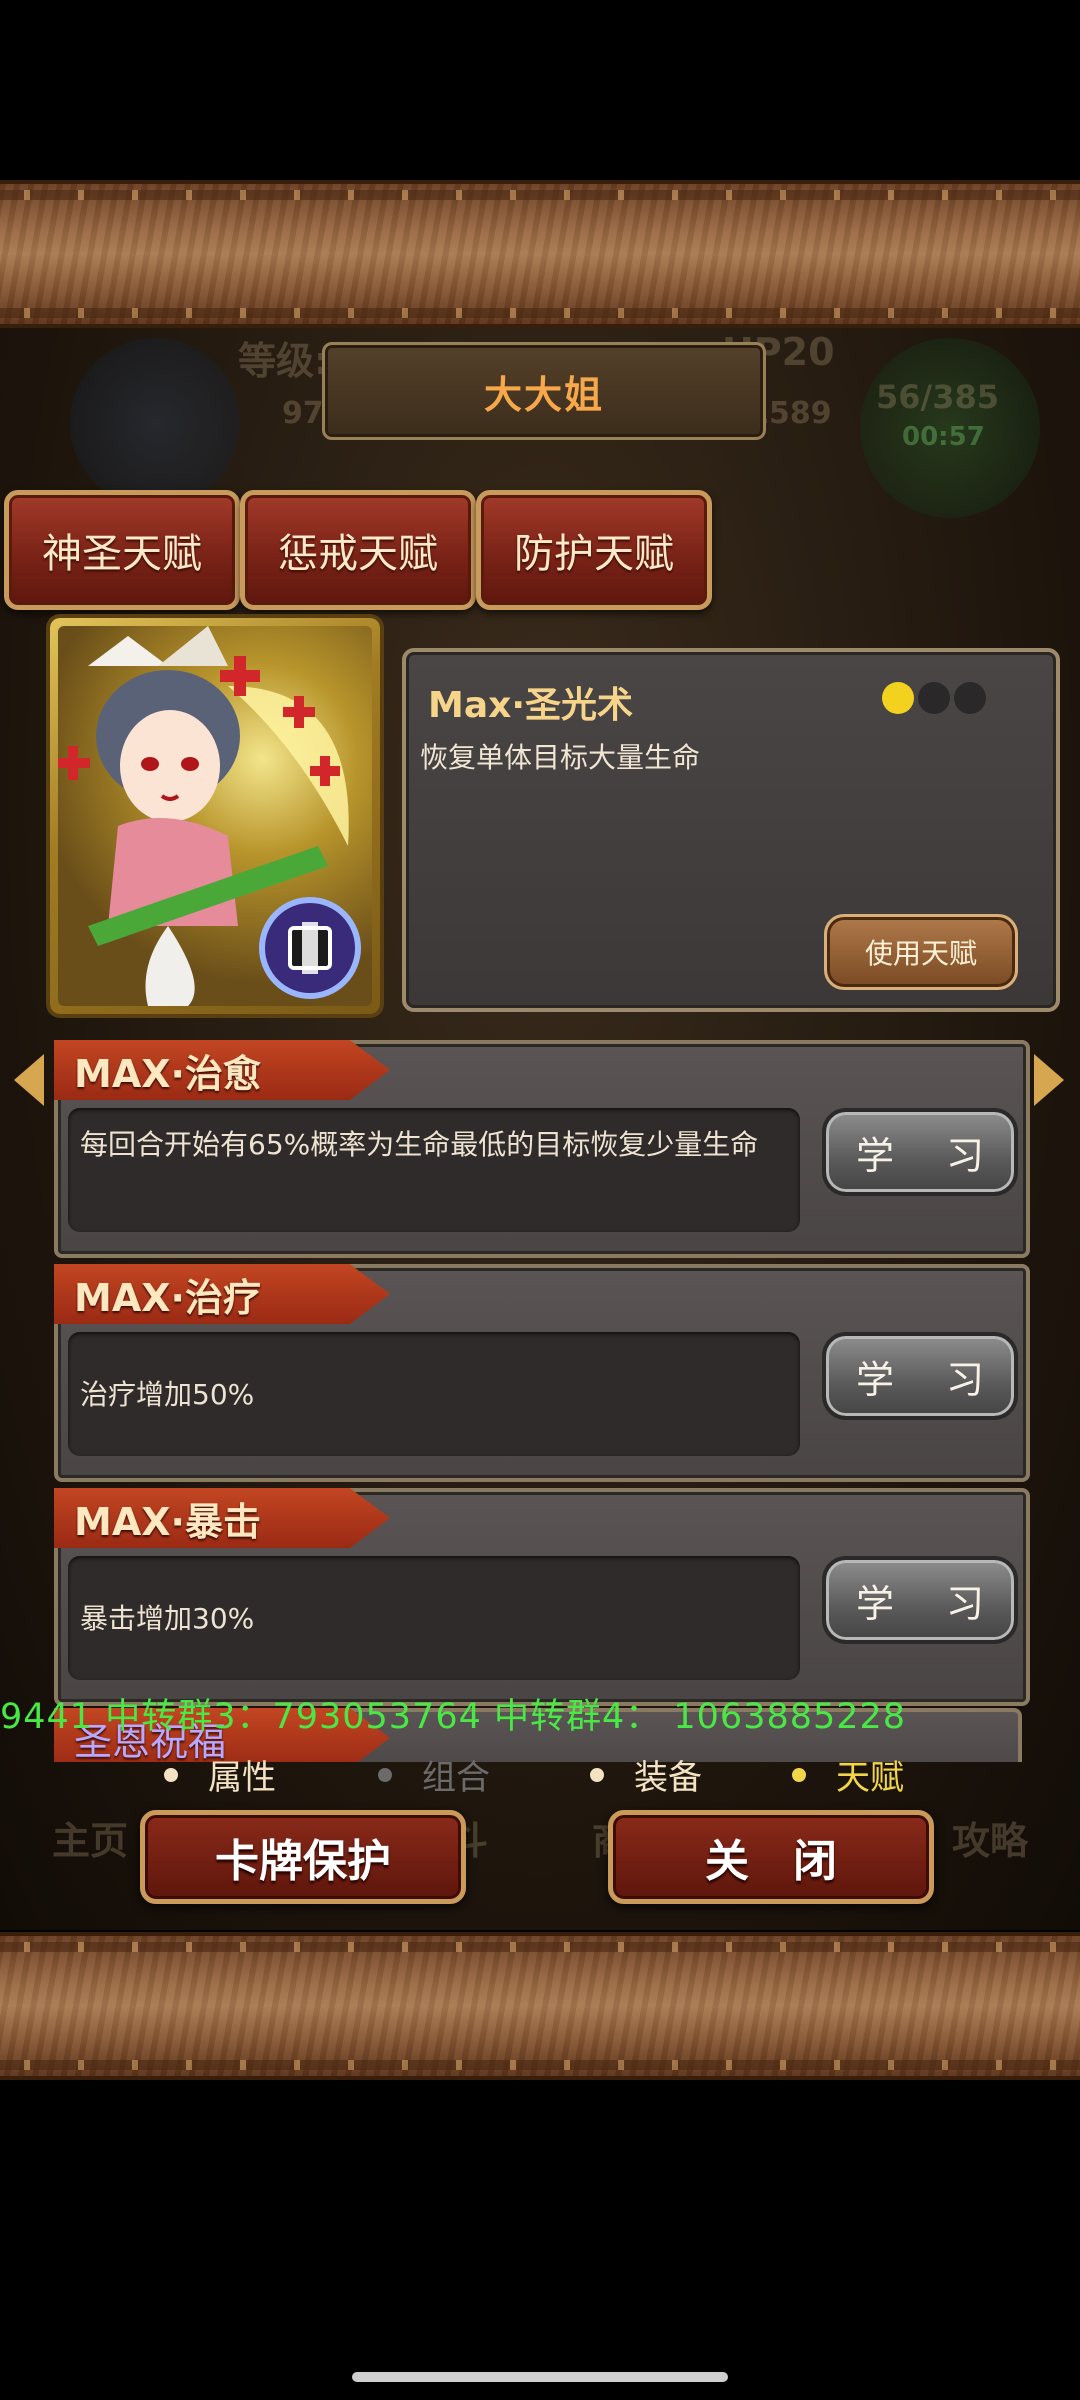 The width and height of the screenshot is (1080, 2400). I want to click on hero-name: 大大姐, so click(543, 394).